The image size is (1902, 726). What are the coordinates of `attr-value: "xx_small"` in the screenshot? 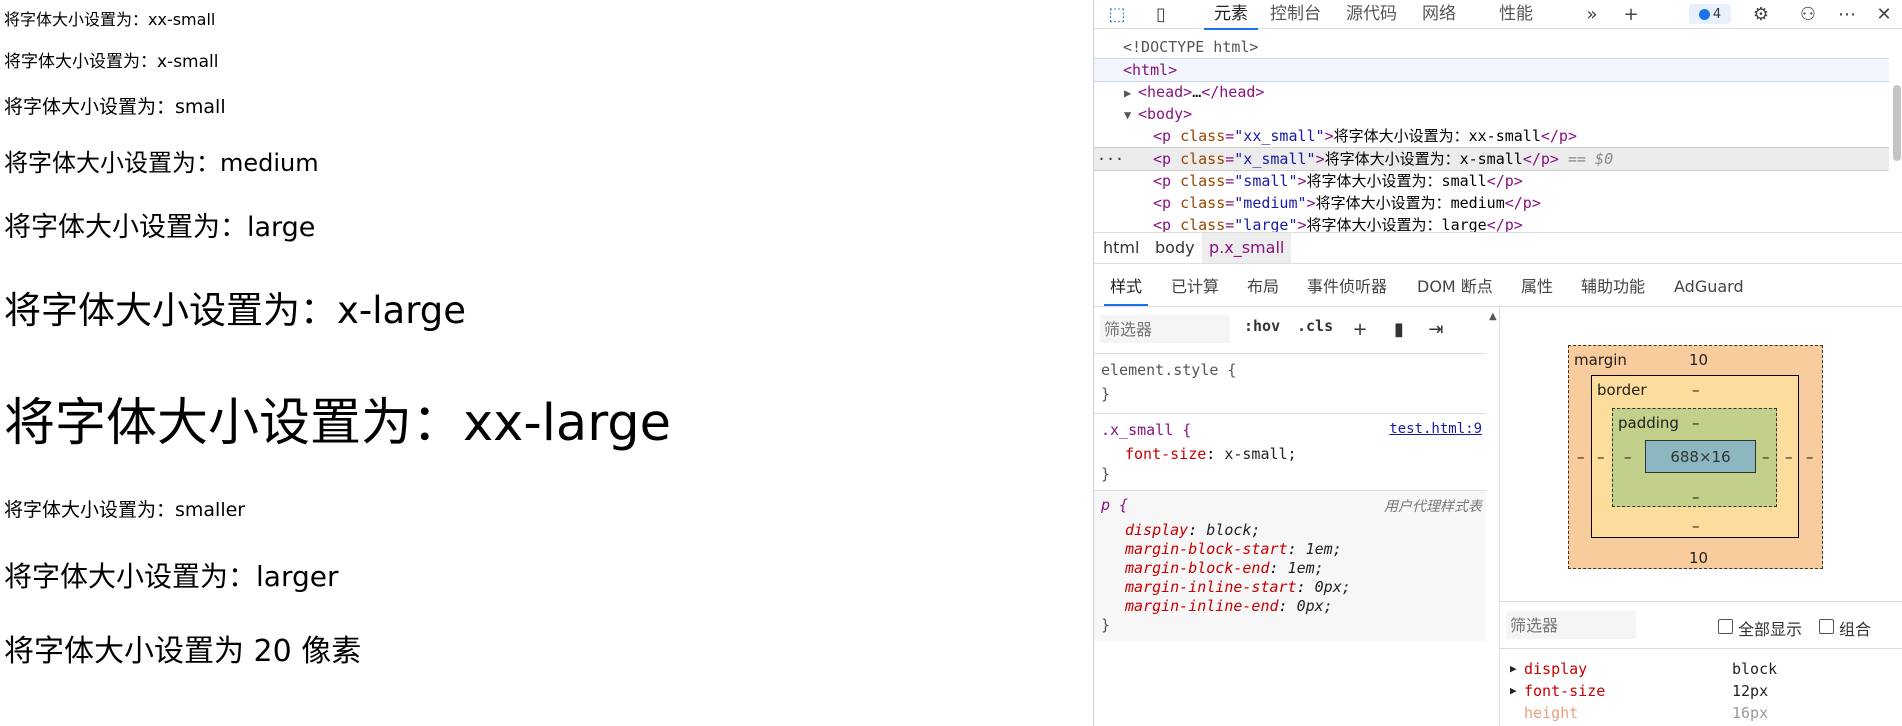 It's located at (1279, 136).